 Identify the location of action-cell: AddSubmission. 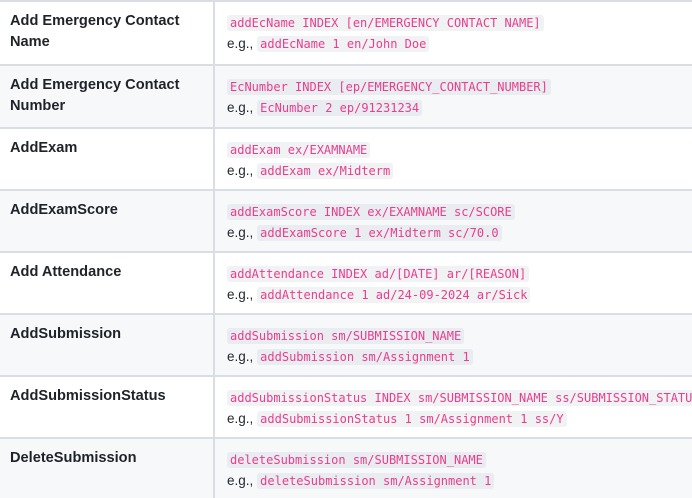
(107, 345).